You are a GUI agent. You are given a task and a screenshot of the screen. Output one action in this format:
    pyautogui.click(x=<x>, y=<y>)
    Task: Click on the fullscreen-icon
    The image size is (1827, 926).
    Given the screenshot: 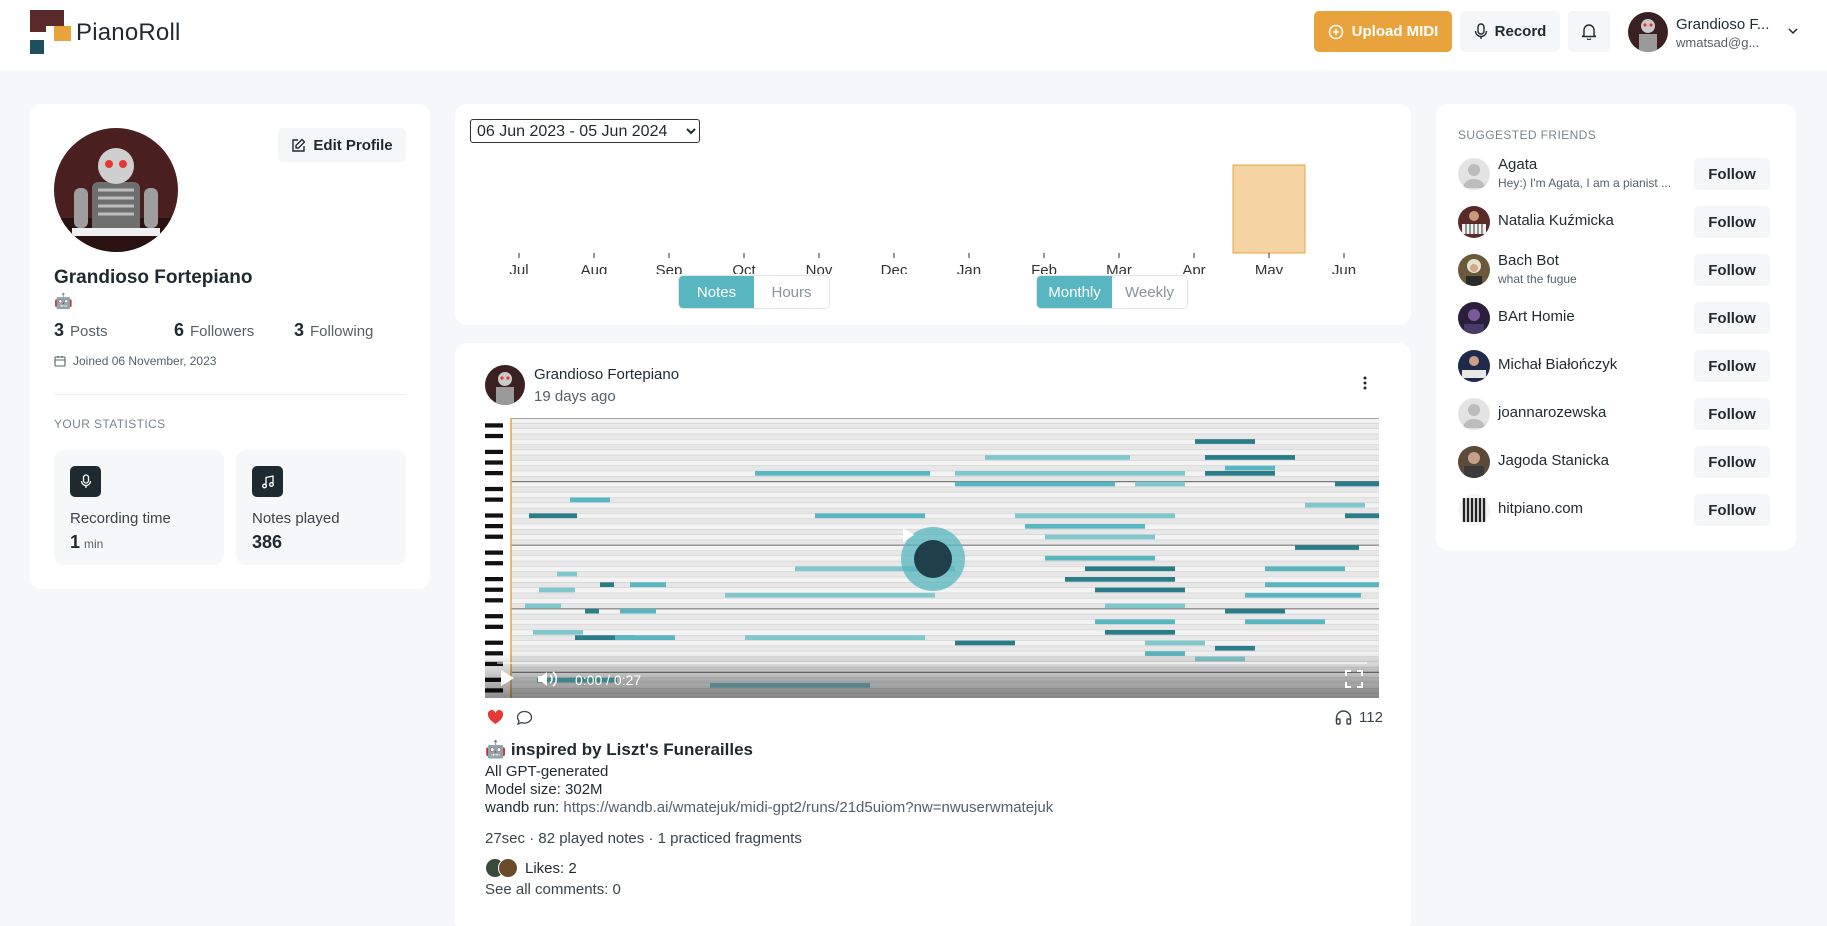 What is the action you would take?
    pyautogui.click(x=1354, y=679)
    